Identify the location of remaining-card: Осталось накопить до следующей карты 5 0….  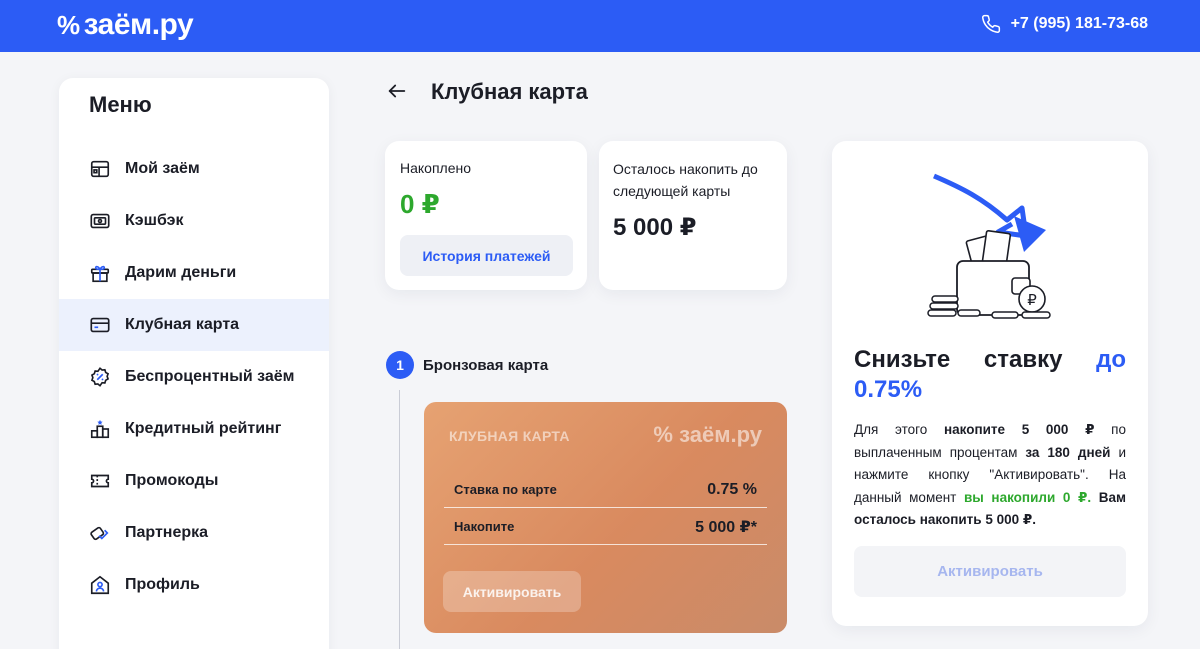
(693, 215).